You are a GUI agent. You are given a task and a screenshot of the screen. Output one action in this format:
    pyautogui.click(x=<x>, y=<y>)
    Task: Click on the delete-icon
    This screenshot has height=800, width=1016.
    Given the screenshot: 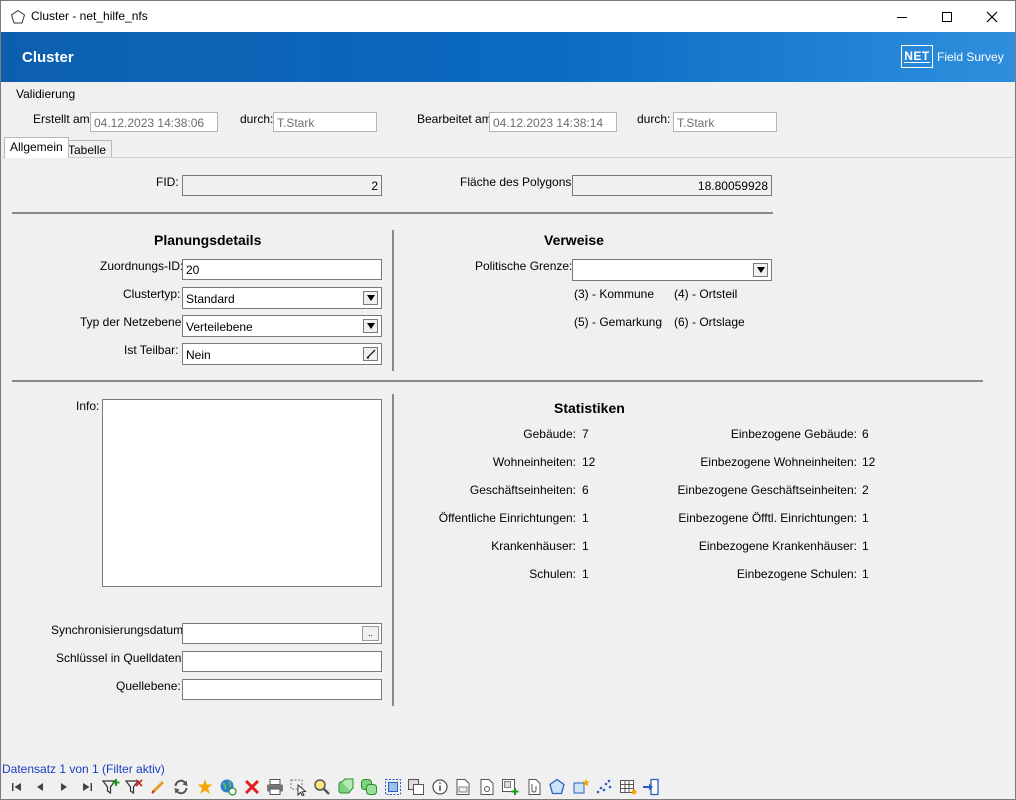 What is the action you would take?
    pyautogui.click(x=251, y=786)
    